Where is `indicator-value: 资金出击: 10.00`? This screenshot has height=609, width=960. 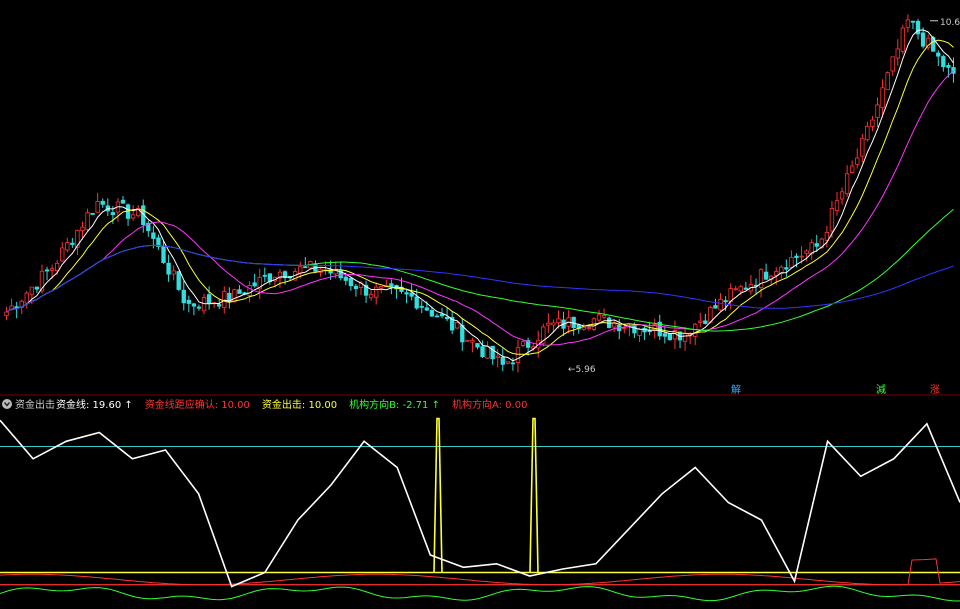
indicator-value: 资金出击: 10.00 is located at coordinates (299, 404).